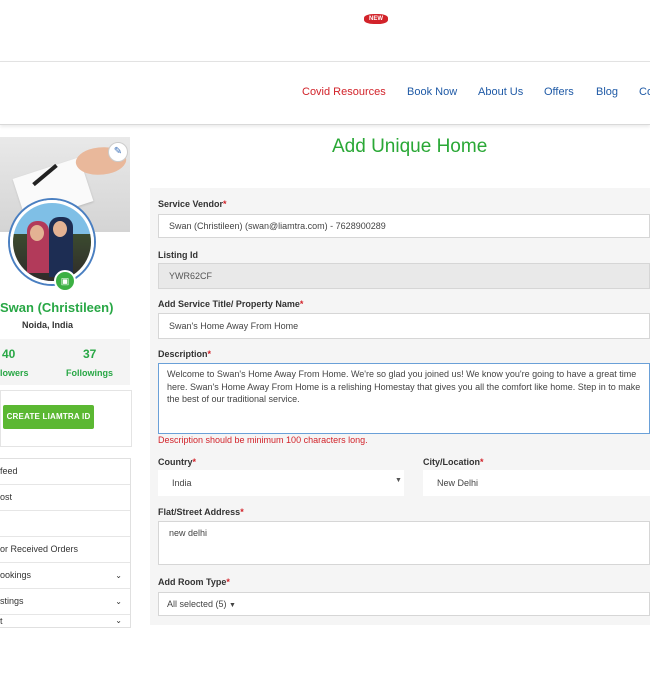 Image resolution: width=650 pixels, height=685 pixels. Describe the element at coordinates (185, 354) in the screenshot. I see `description-label: Description*` at that location.